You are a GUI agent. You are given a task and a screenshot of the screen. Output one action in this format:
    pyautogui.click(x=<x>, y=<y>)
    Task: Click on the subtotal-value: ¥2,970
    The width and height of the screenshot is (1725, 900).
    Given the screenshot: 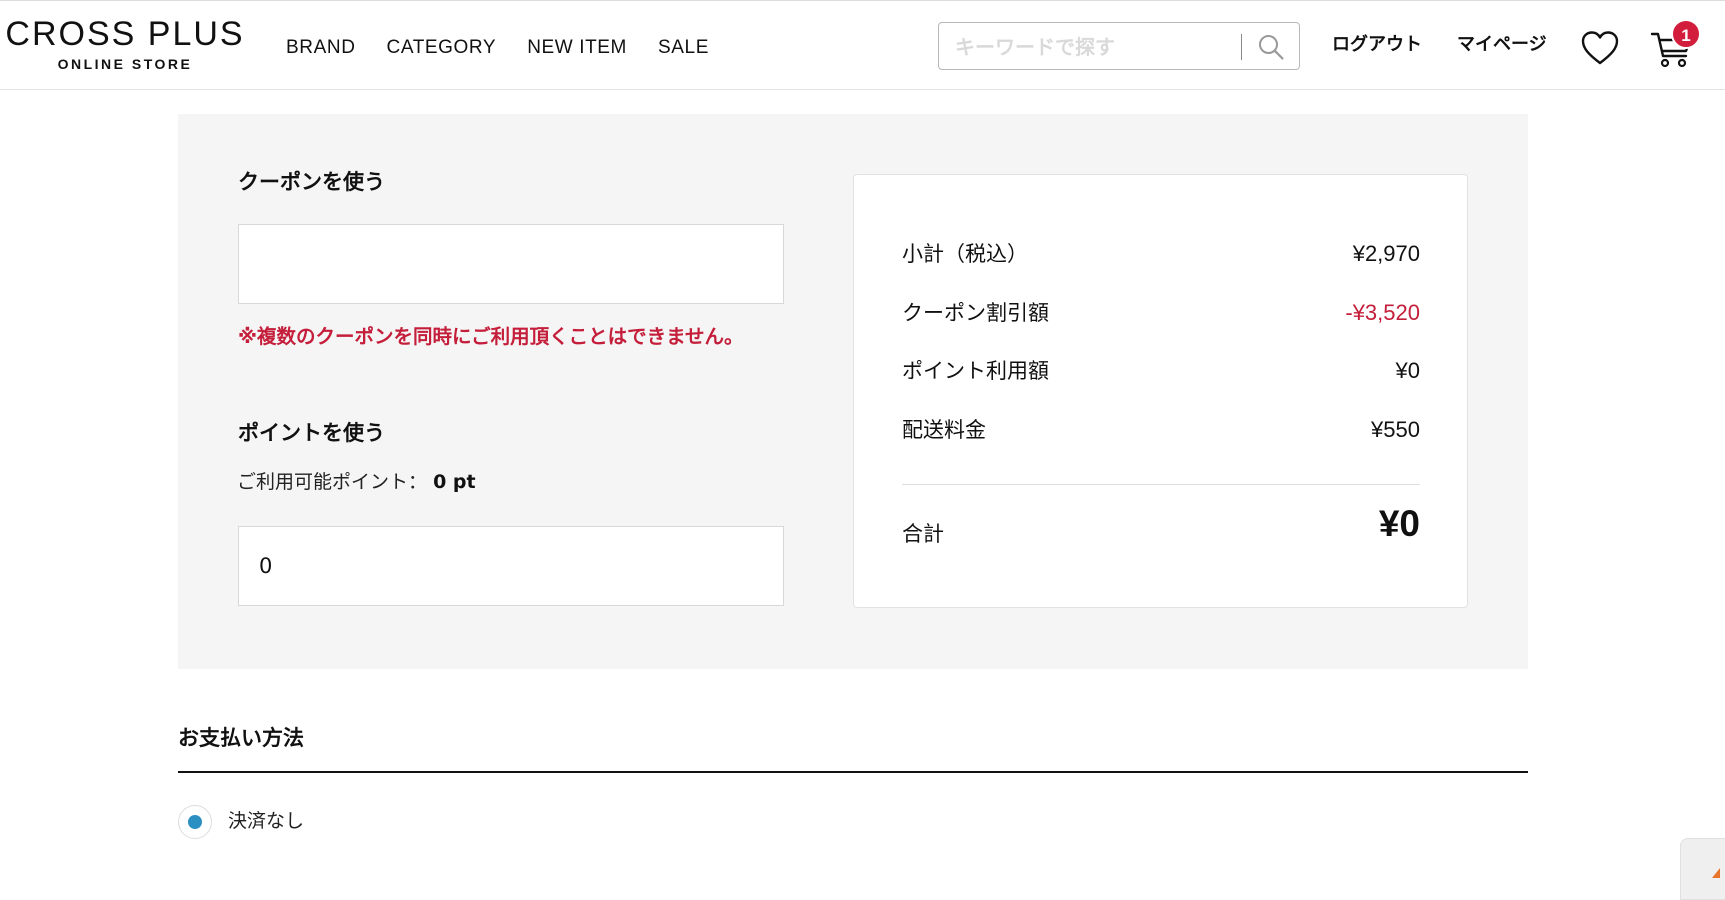 What is the action you would take?
    pyautogui.click(x=1386, y=253)
    